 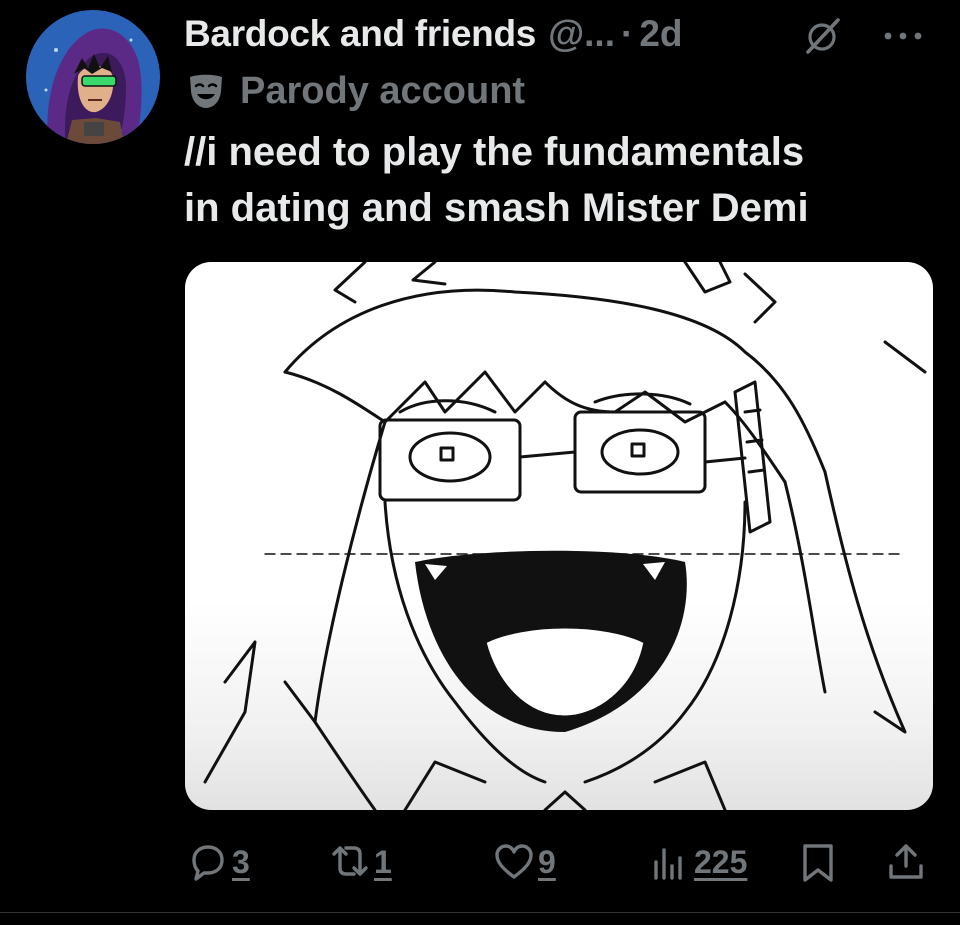 What do you see at coordinates (660, 34) in the screenshot?
I see `timestamp: 2d` at bounding box center [660, 34].